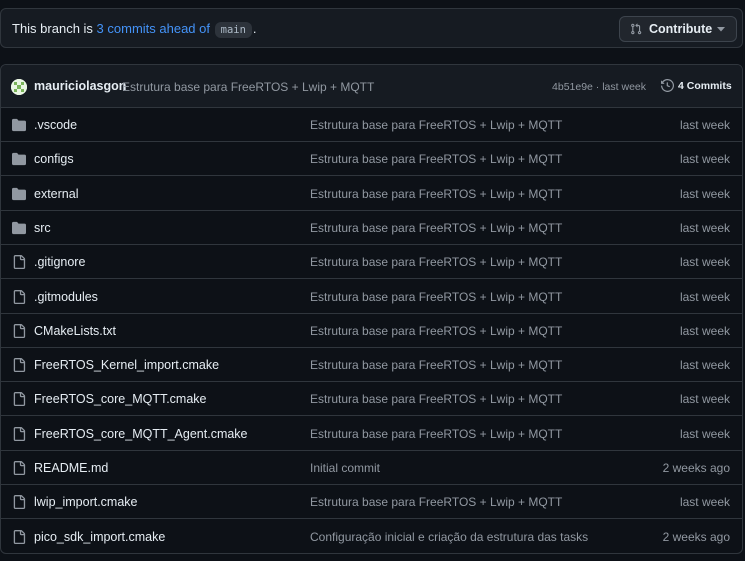 The height and width of the screenshot is (561, 745). I want to click on branch-status-suffix: ., so click(254, 28).